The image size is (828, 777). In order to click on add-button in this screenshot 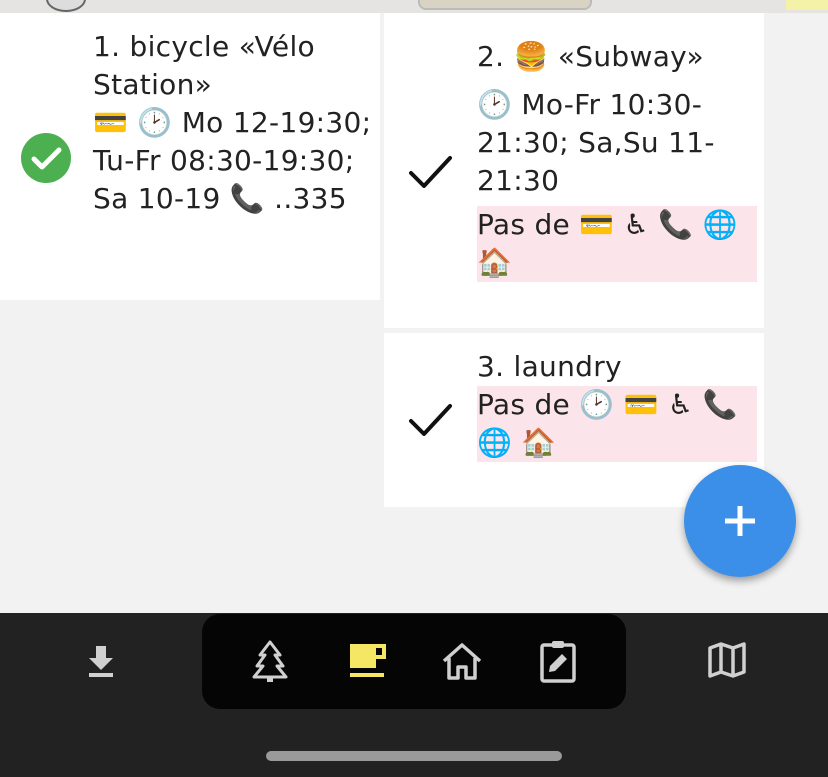, I will do `click(740, 521)`.